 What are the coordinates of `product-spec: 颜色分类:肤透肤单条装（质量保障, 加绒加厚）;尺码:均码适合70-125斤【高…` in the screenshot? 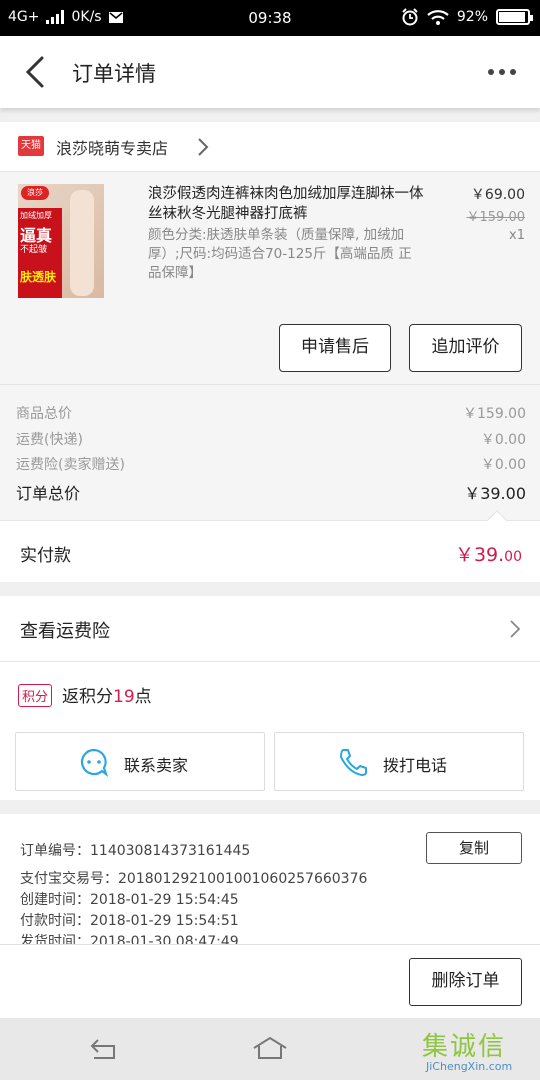 It's located at (280, 254).